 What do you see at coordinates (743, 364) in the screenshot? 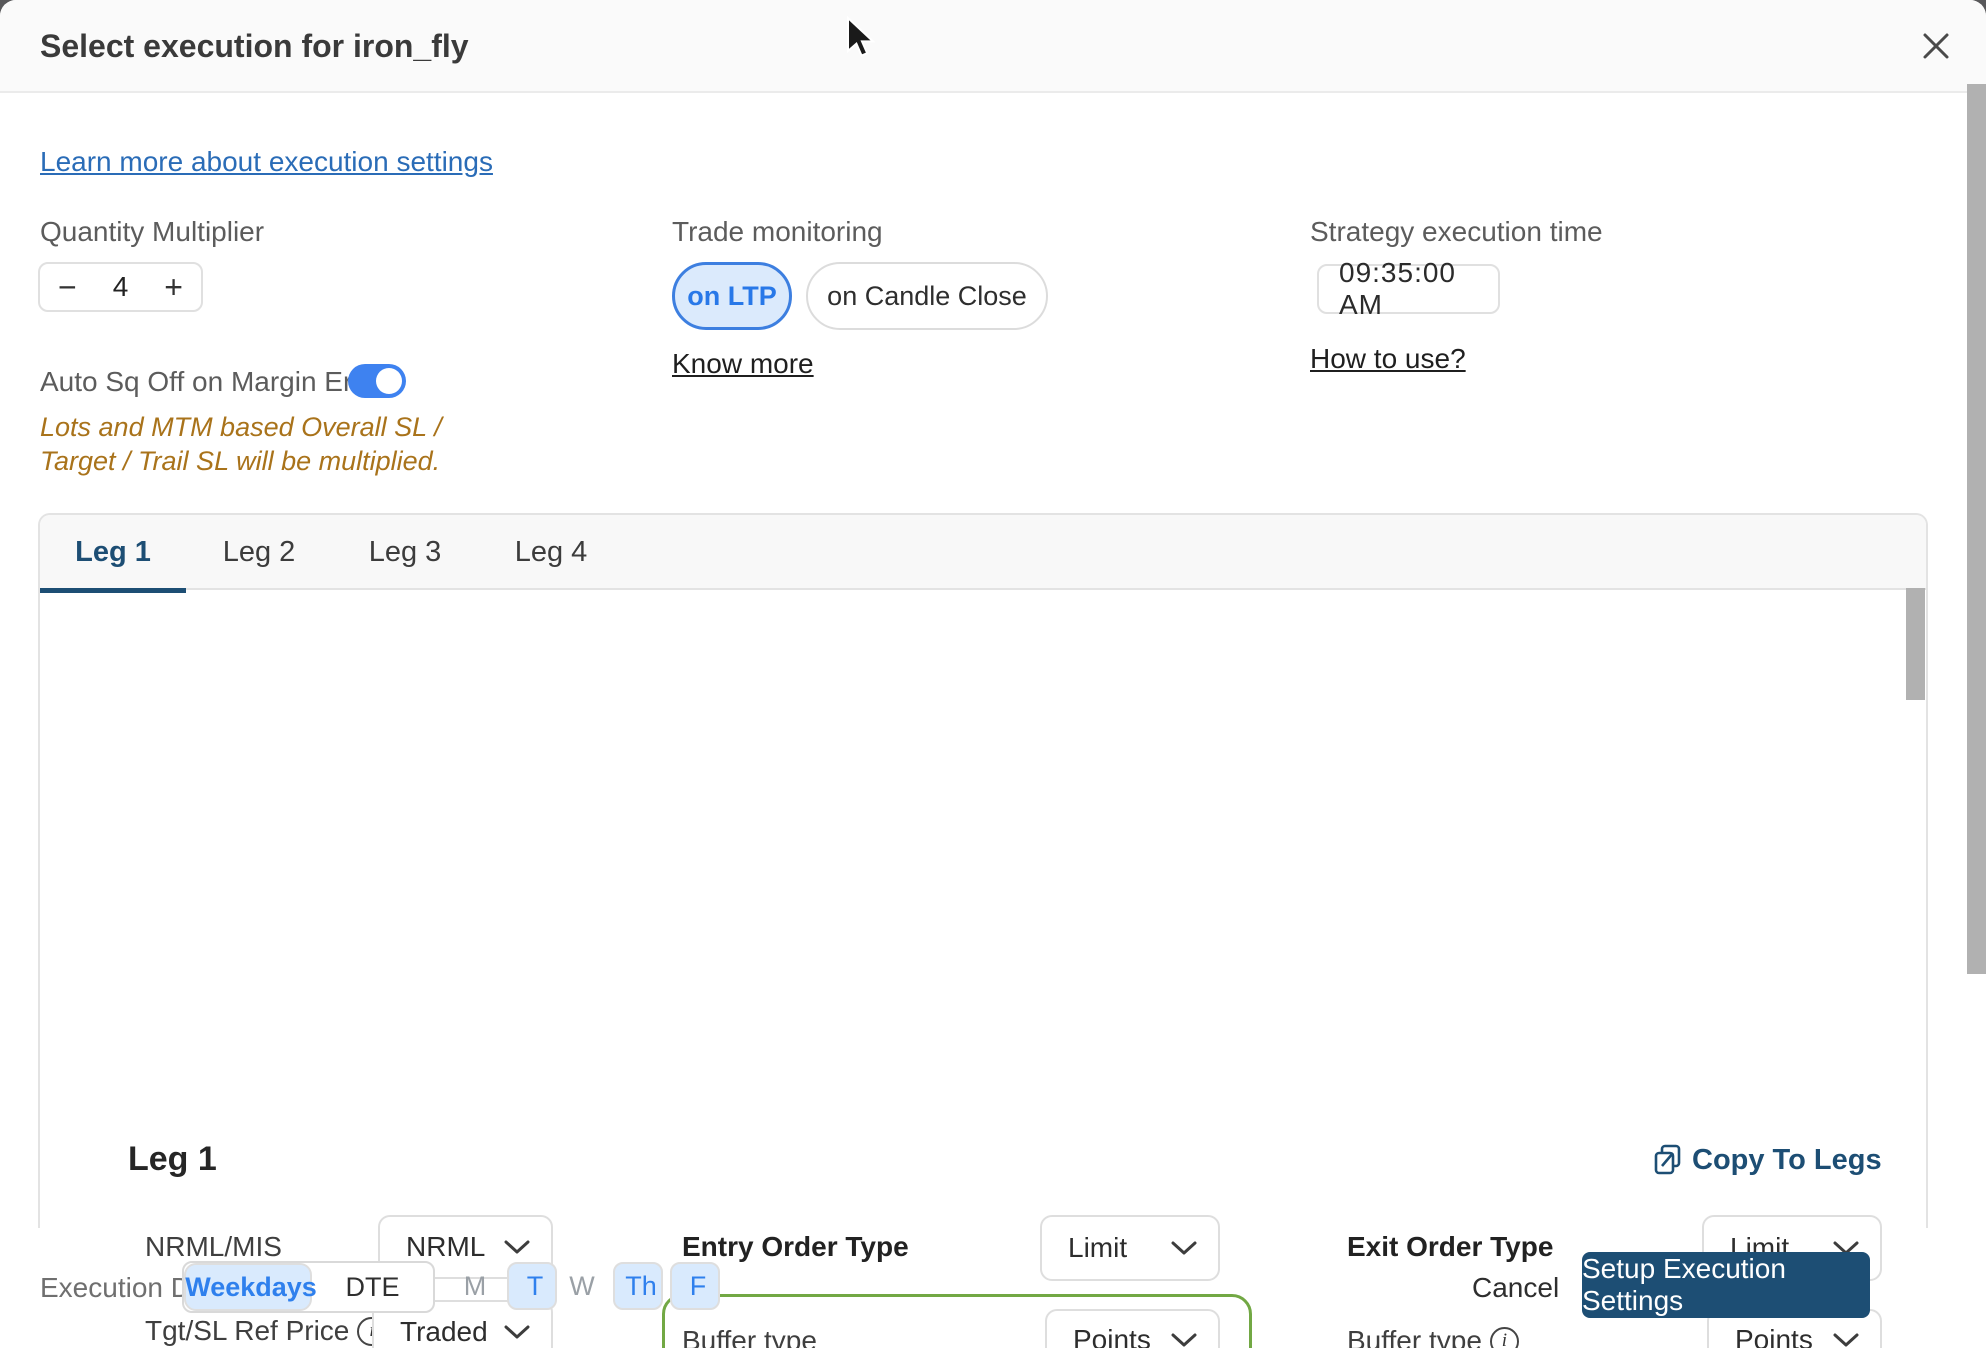
I see `know-more-link: Know more` at bounding box center [743, 364].